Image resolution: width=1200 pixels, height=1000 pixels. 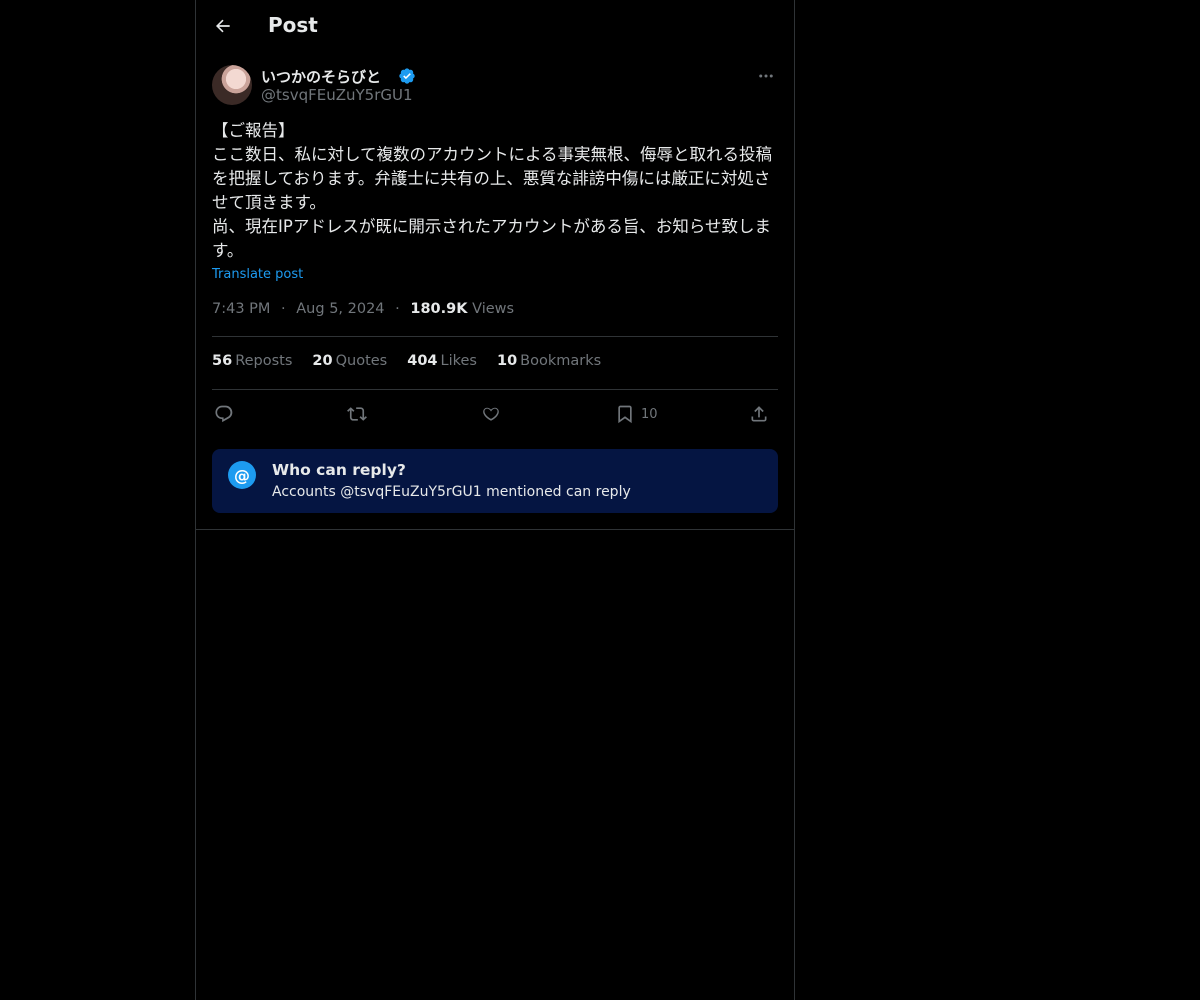 I want to click on post-stats: 56 Reposts 20 Quotes 404 Likes 10 Bookmarks, so click(x=406, y=364).